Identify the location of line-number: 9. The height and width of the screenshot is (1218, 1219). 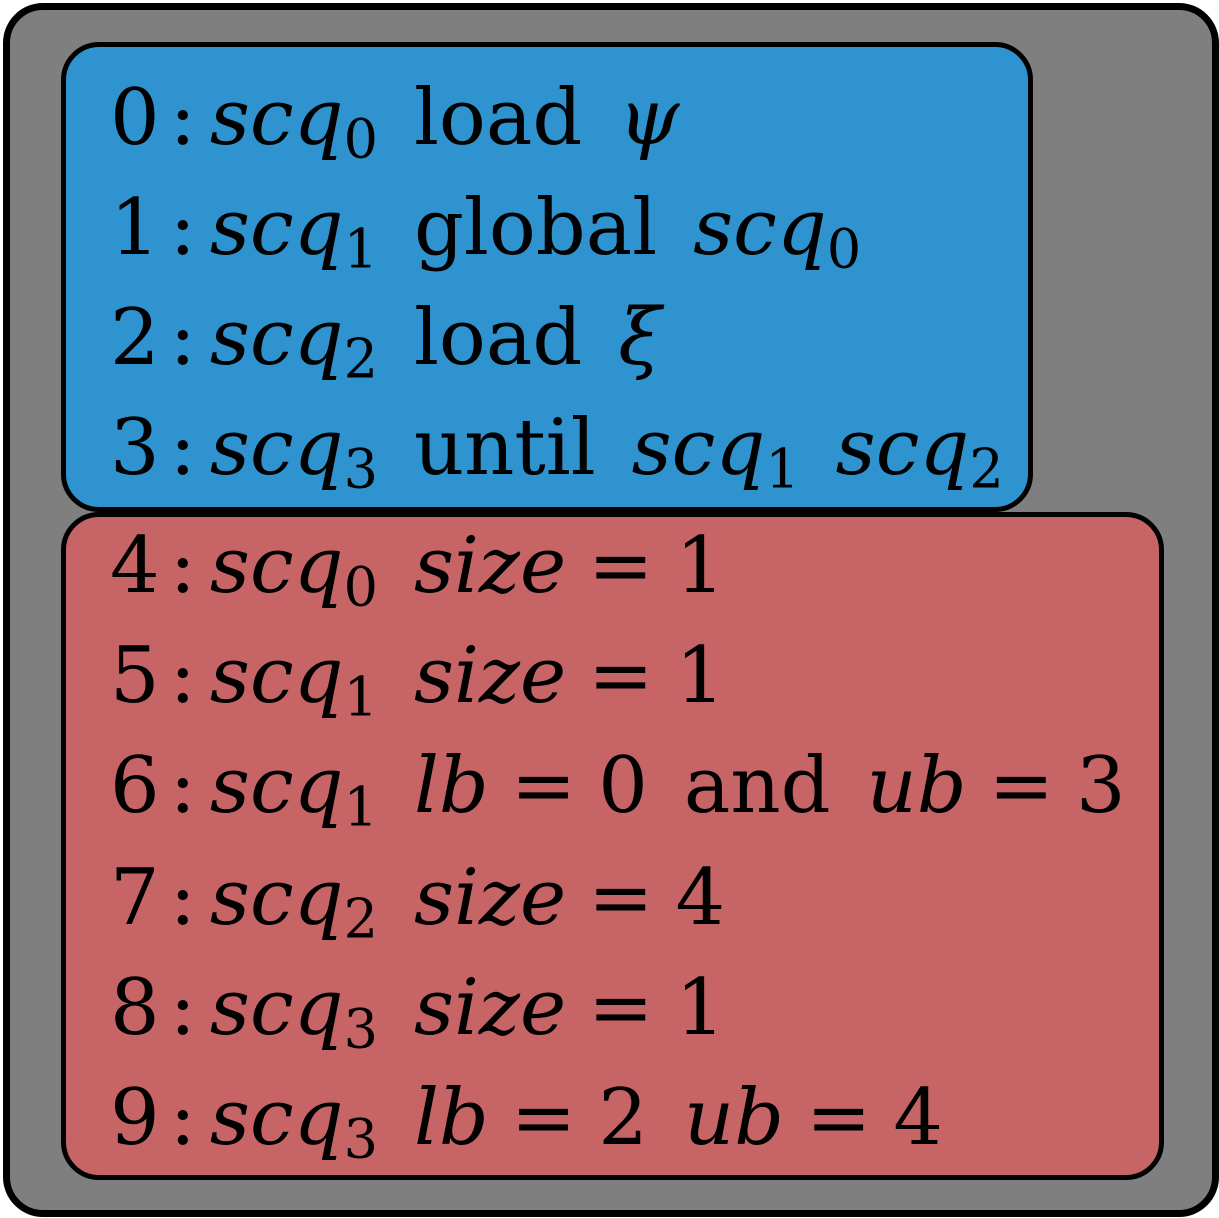
(135, 1118).